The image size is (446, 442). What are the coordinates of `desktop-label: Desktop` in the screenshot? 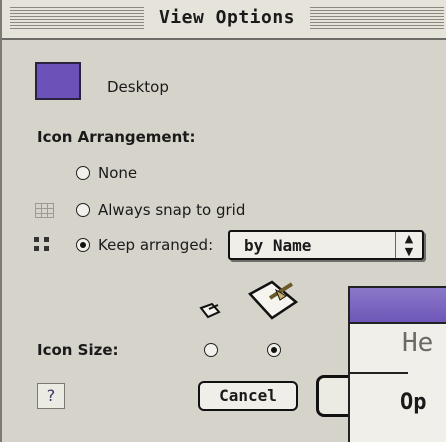 It's located at (138, 87).